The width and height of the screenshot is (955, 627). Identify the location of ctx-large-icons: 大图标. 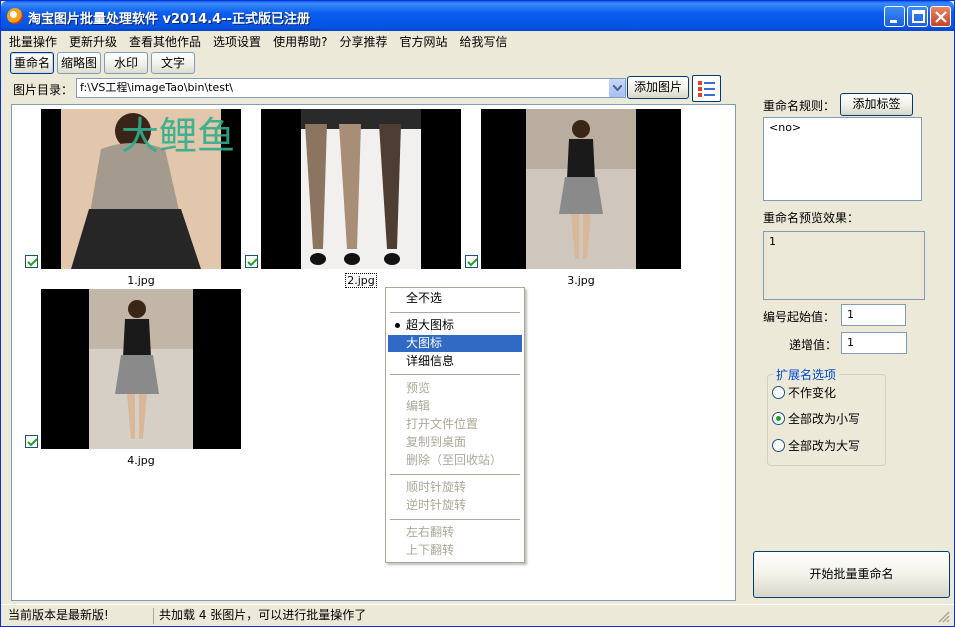
(455, 343).